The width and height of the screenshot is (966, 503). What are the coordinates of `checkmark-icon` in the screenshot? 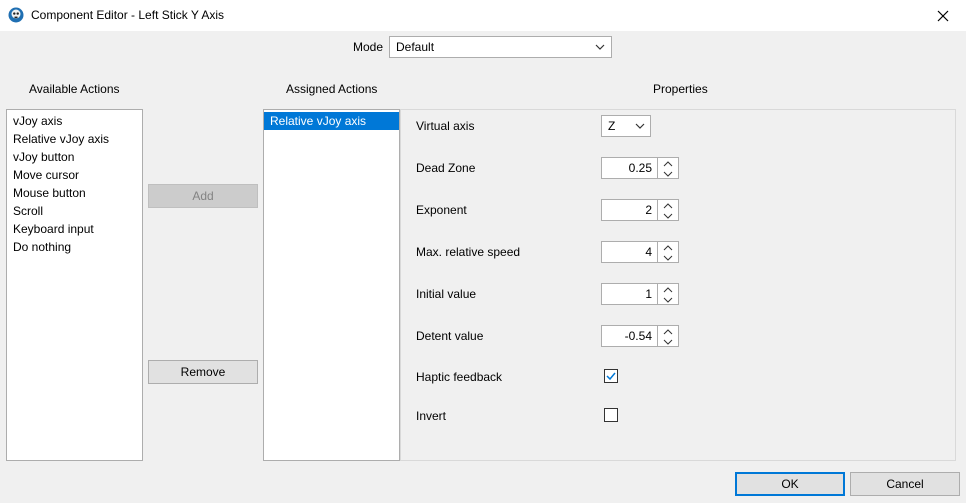 It's located at (611, 376).